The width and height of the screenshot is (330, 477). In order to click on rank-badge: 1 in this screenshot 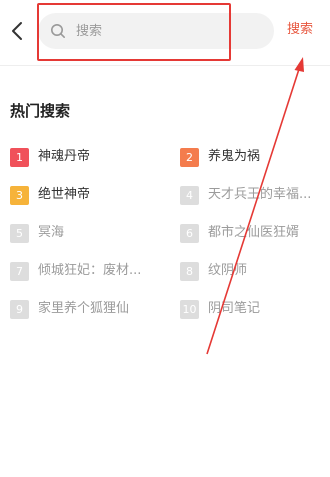, I will do `click(19, 157)`.